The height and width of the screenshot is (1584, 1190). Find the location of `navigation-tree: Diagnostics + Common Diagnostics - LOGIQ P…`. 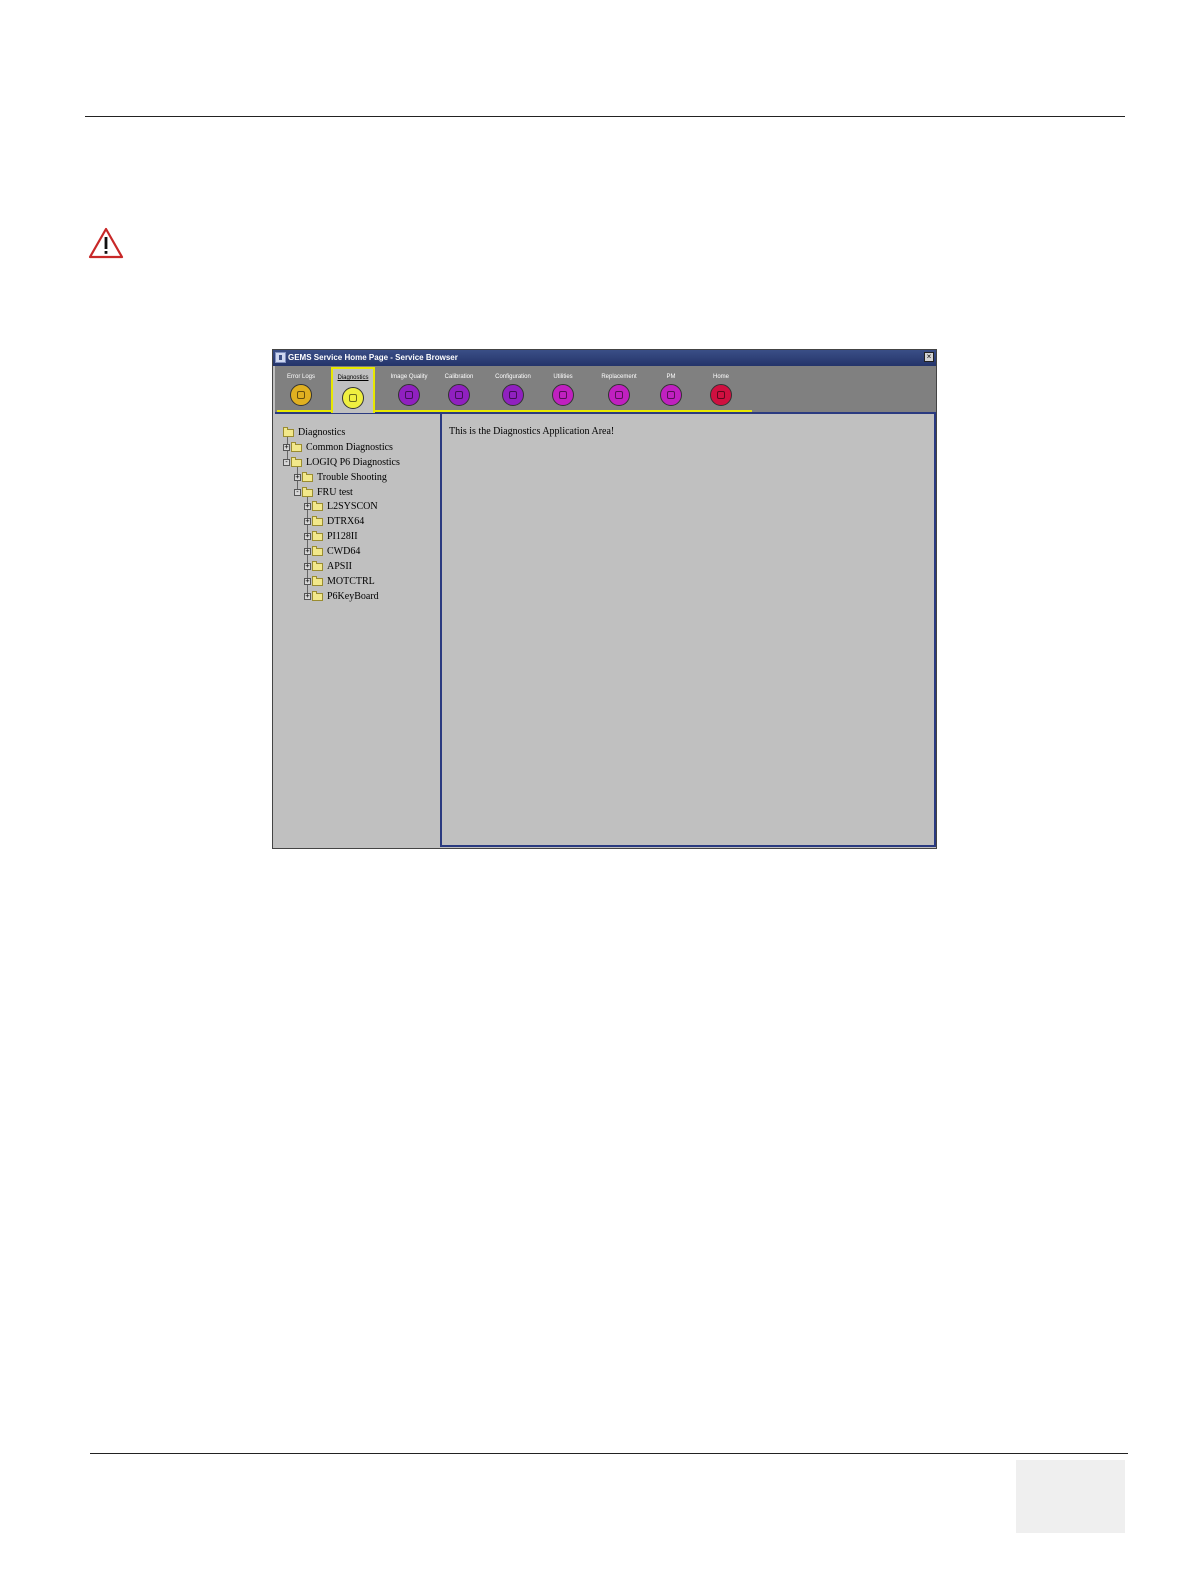

navigation-tree: Diagnostics + Common Diagnostics - LOGIQ P… is located at coordinates (358, 630).